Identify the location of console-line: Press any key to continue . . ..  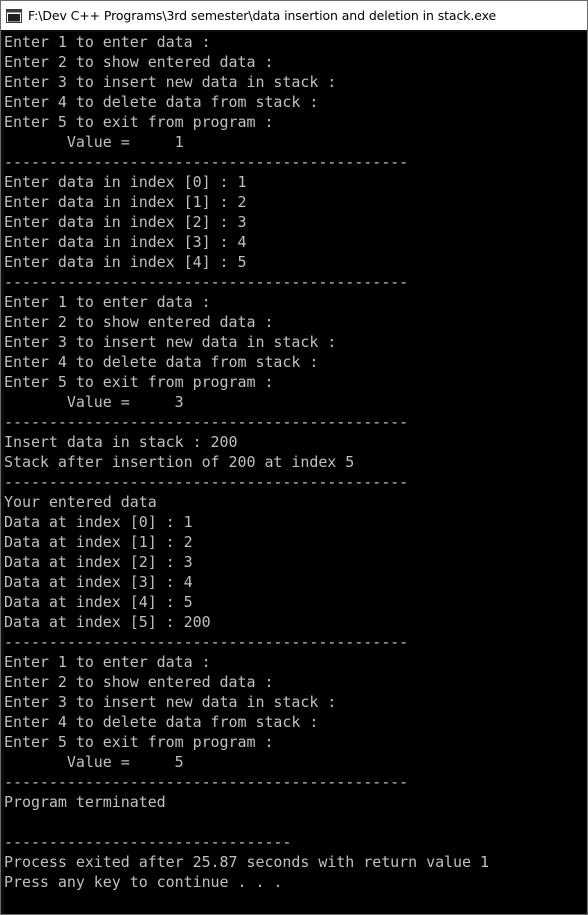
(143, 882).